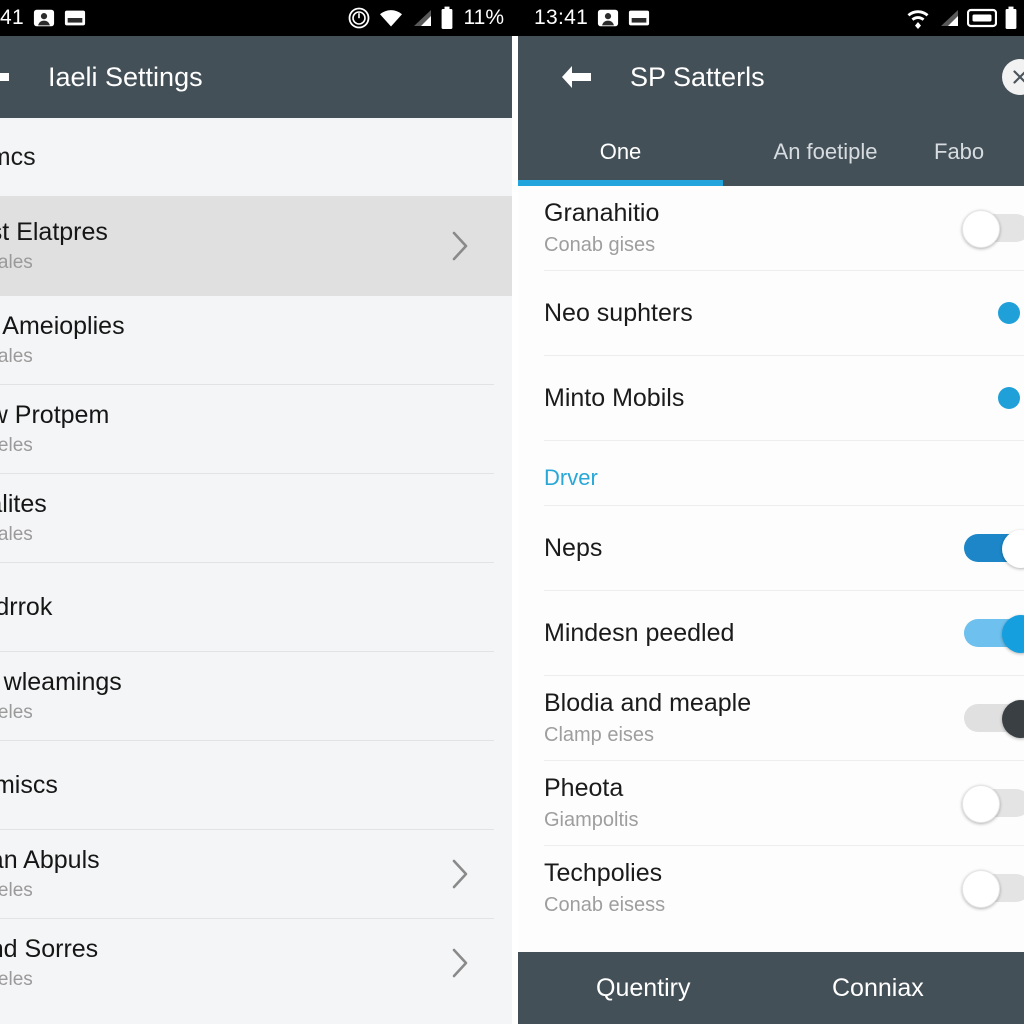 The height and width of the screenshot is (1024, 1024). I want to click on sidebar-item-how-protpem: how Protpem dh seles, so click(256, 429).